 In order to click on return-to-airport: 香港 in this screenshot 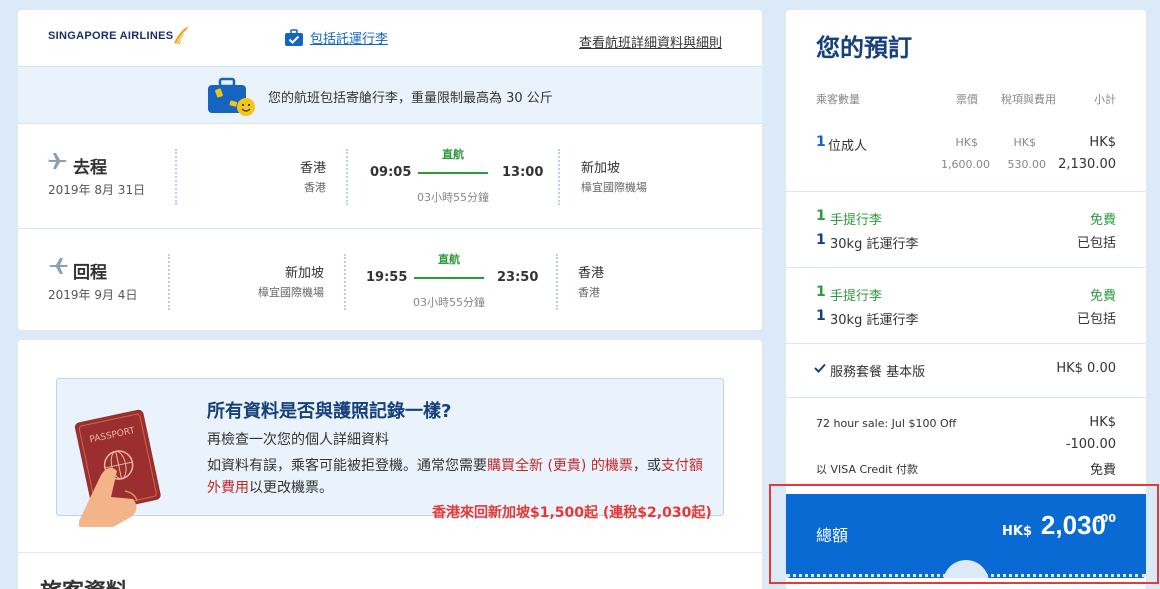, I will do `click(589, 292)`.